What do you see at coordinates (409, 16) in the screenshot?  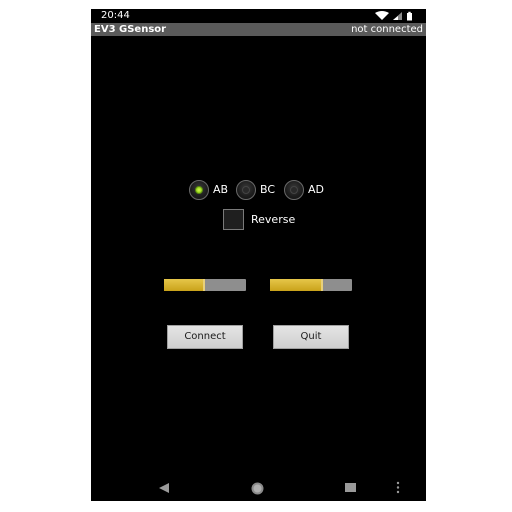 I see `battery-icon` at bounding box center [409, 16].